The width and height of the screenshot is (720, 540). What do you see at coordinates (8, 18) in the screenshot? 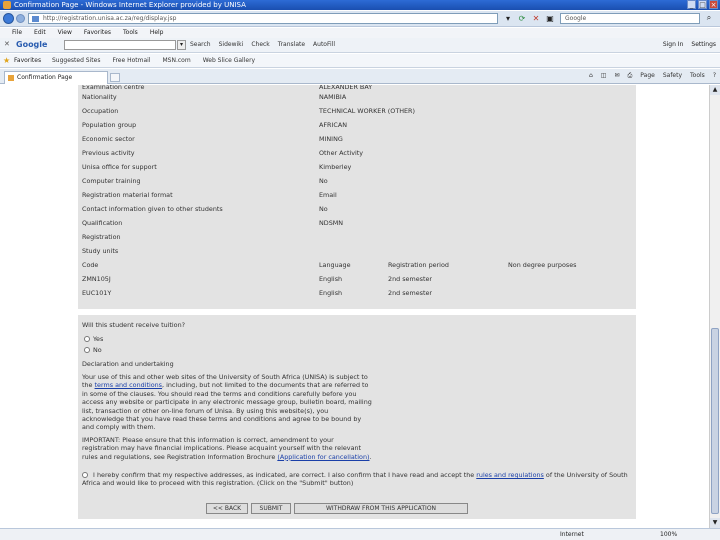
I see `back-nav-button` at bounding box center [8, 18].